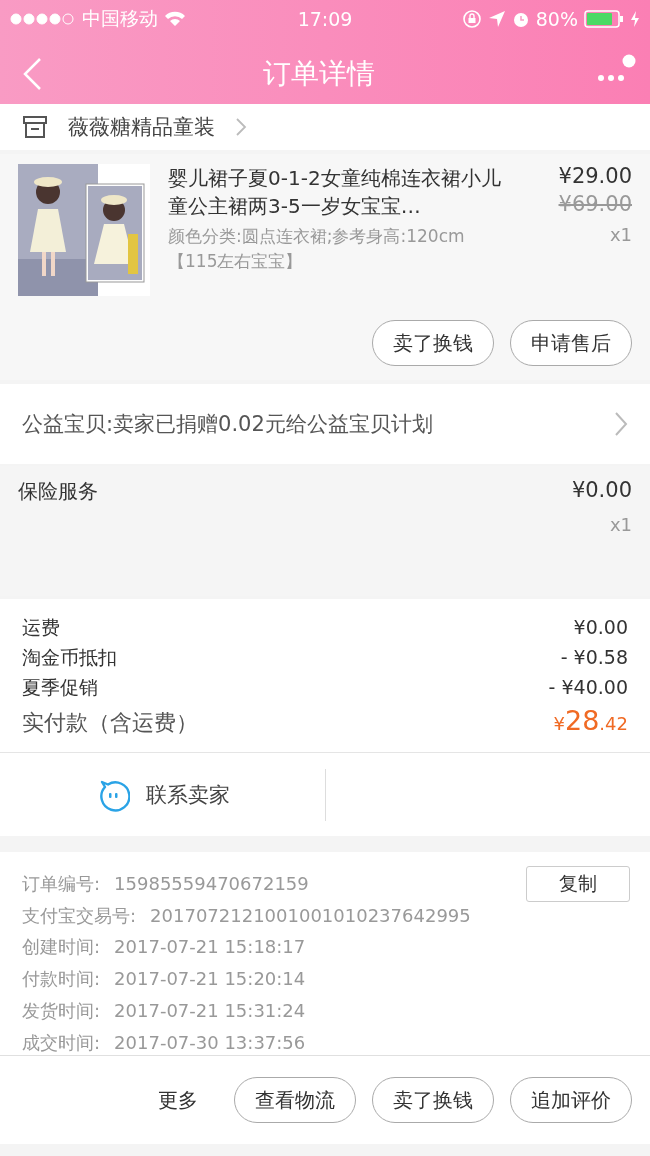  What do you see at coordinates (595, 176) in the screenshot?
I see `product-price: ¥29.00` at bounding box center [595, 176].